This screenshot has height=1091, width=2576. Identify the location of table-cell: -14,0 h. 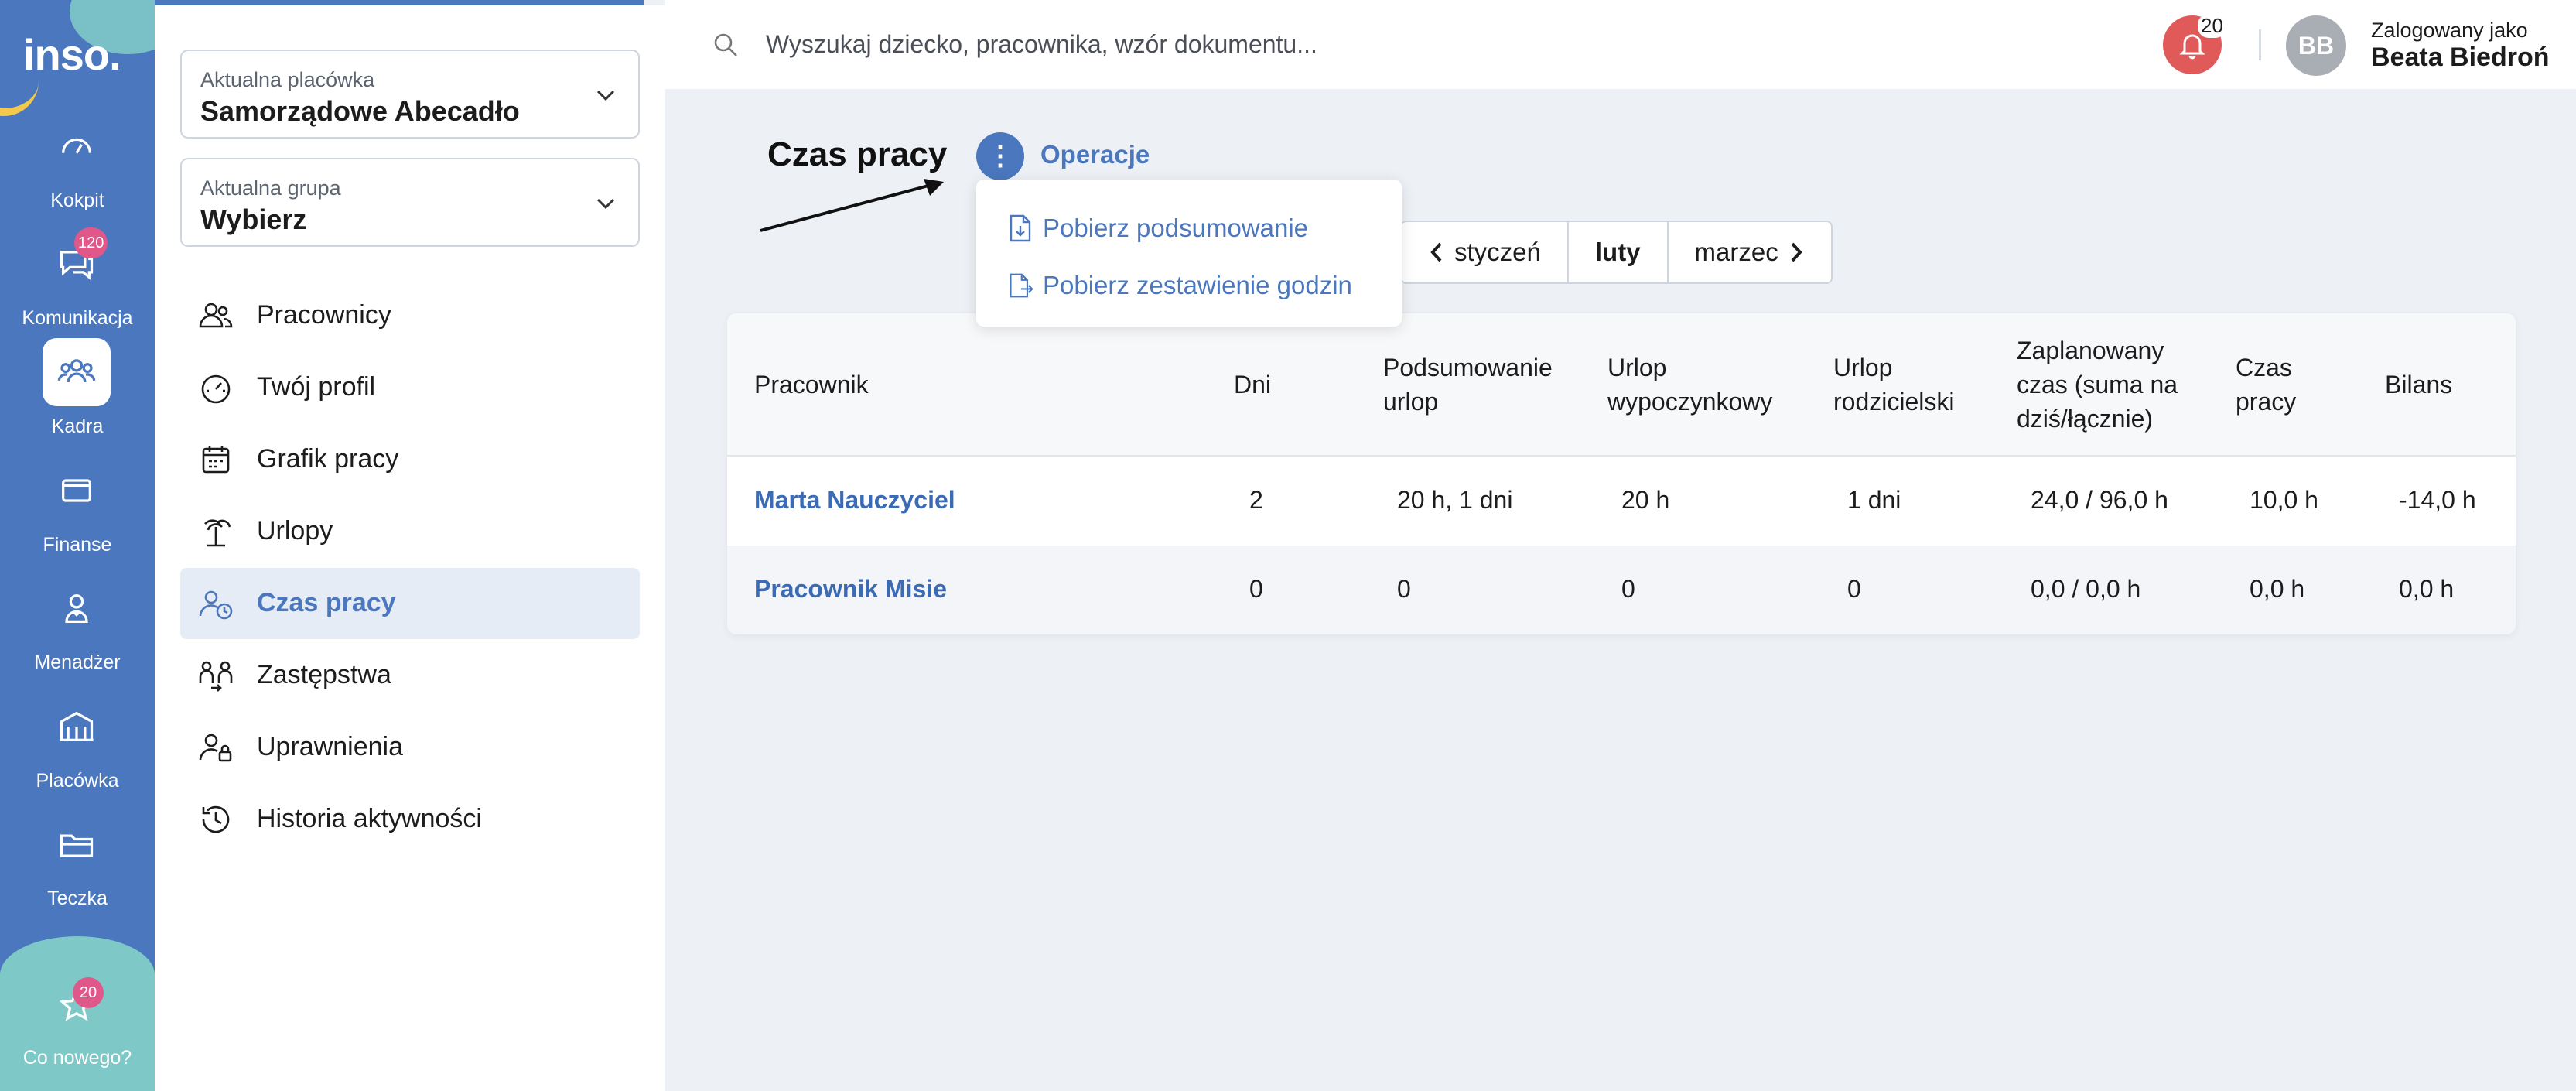
(2437, 500).